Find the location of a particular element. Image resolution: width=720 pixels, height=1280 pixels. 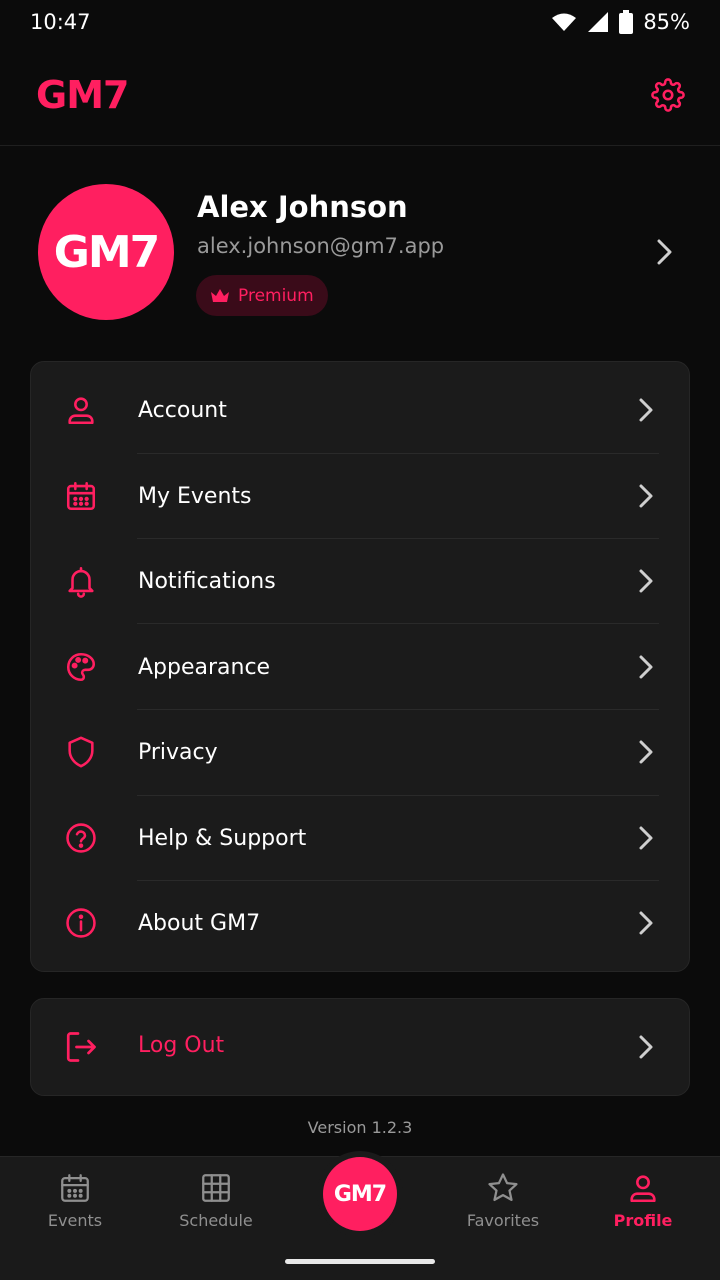

profile-name: Alex Johnson is located at coordinates (302, 207).